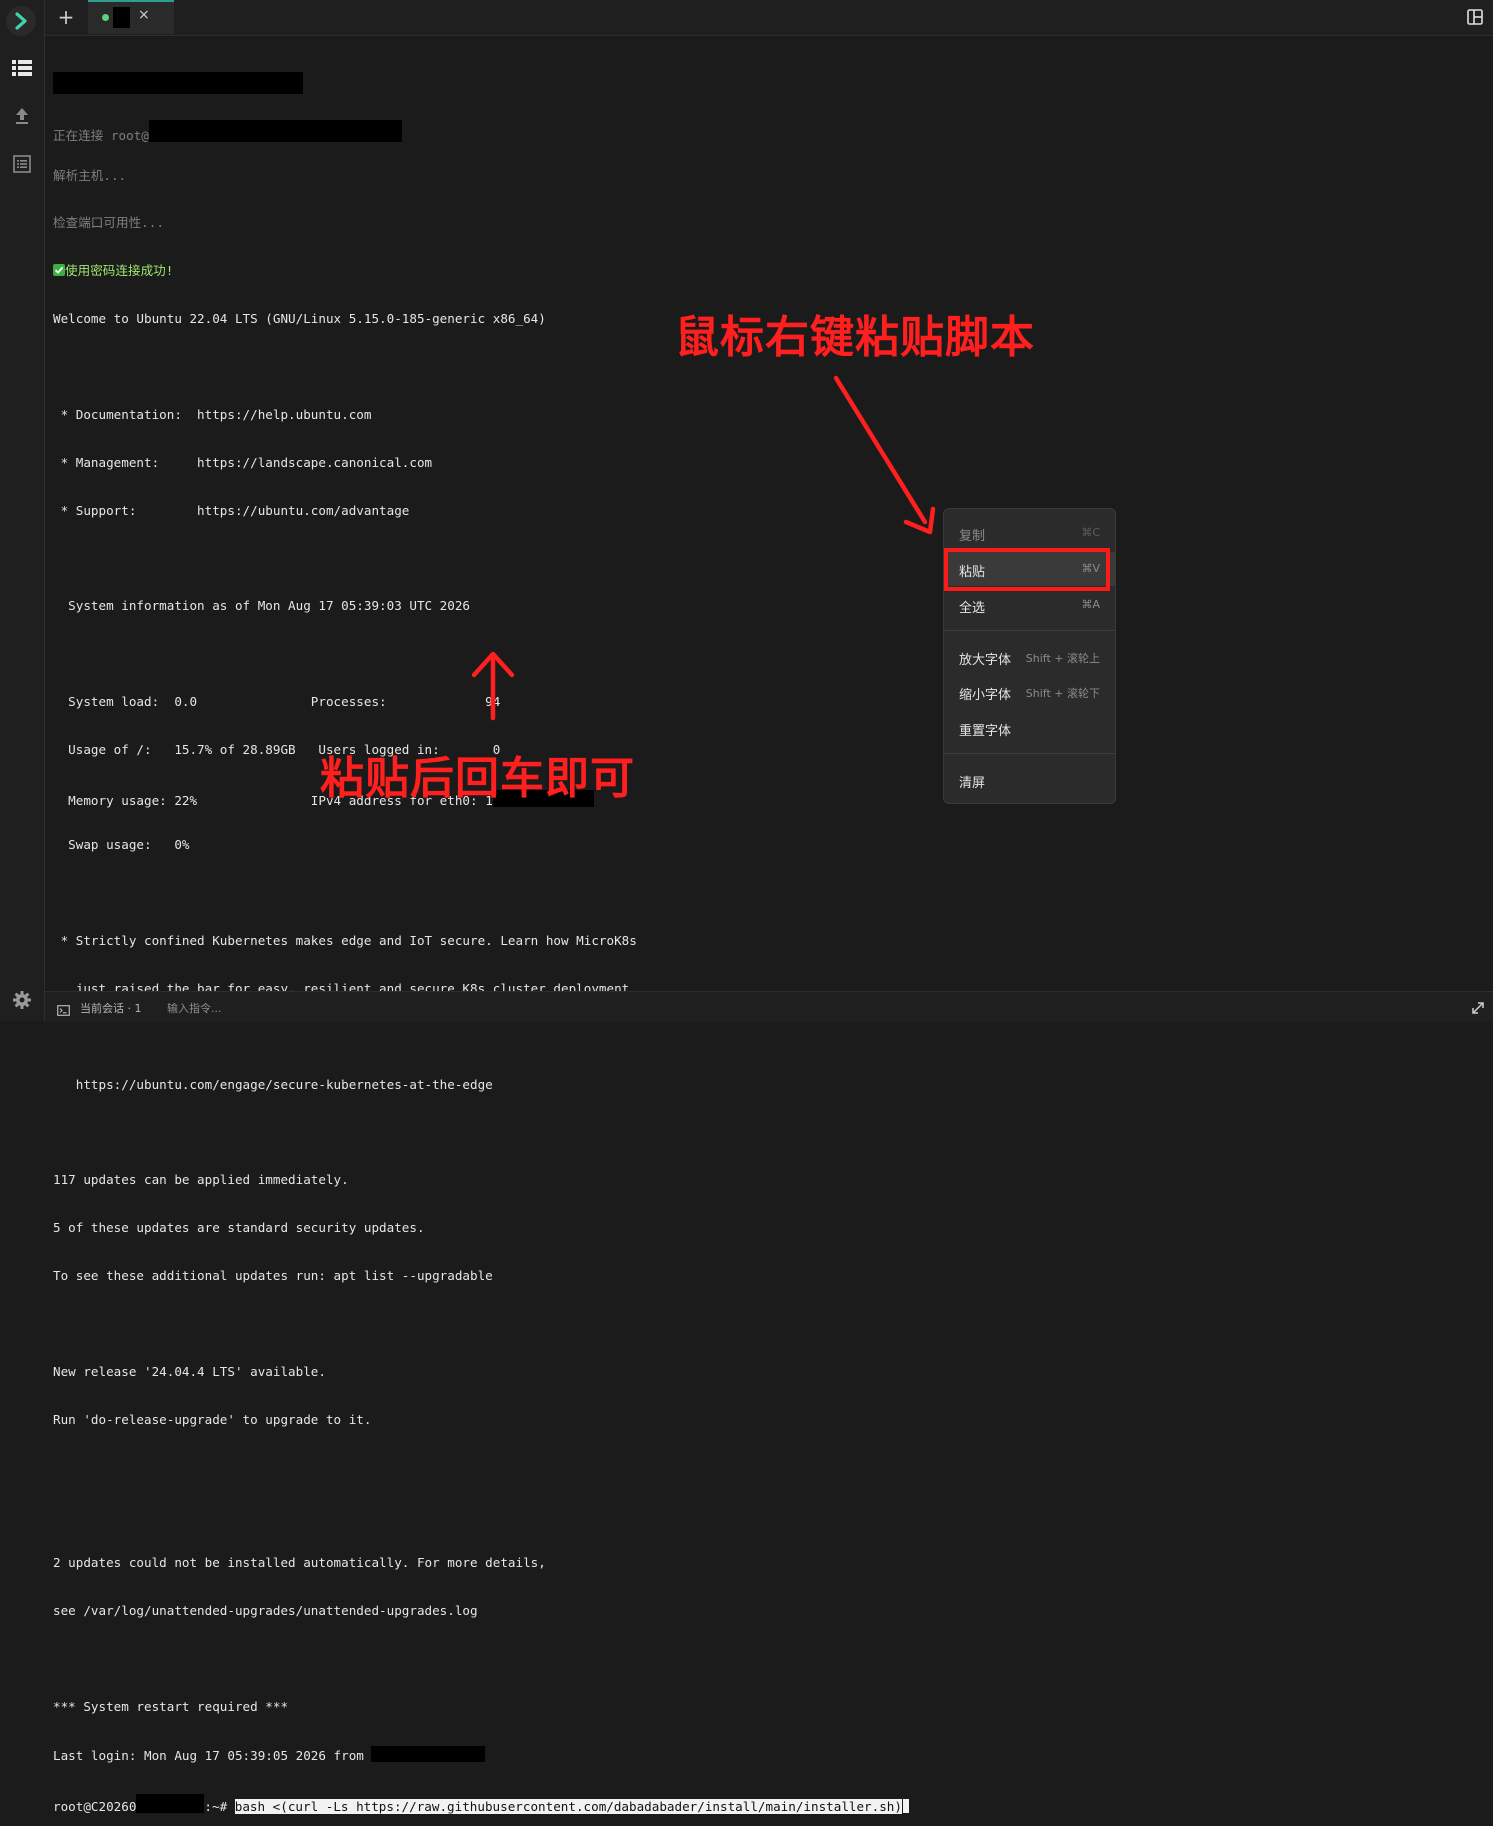 The width and height of the screenshot is (1493, 1826). I want to click on arrow-to-command-icon, so click(493, 686).